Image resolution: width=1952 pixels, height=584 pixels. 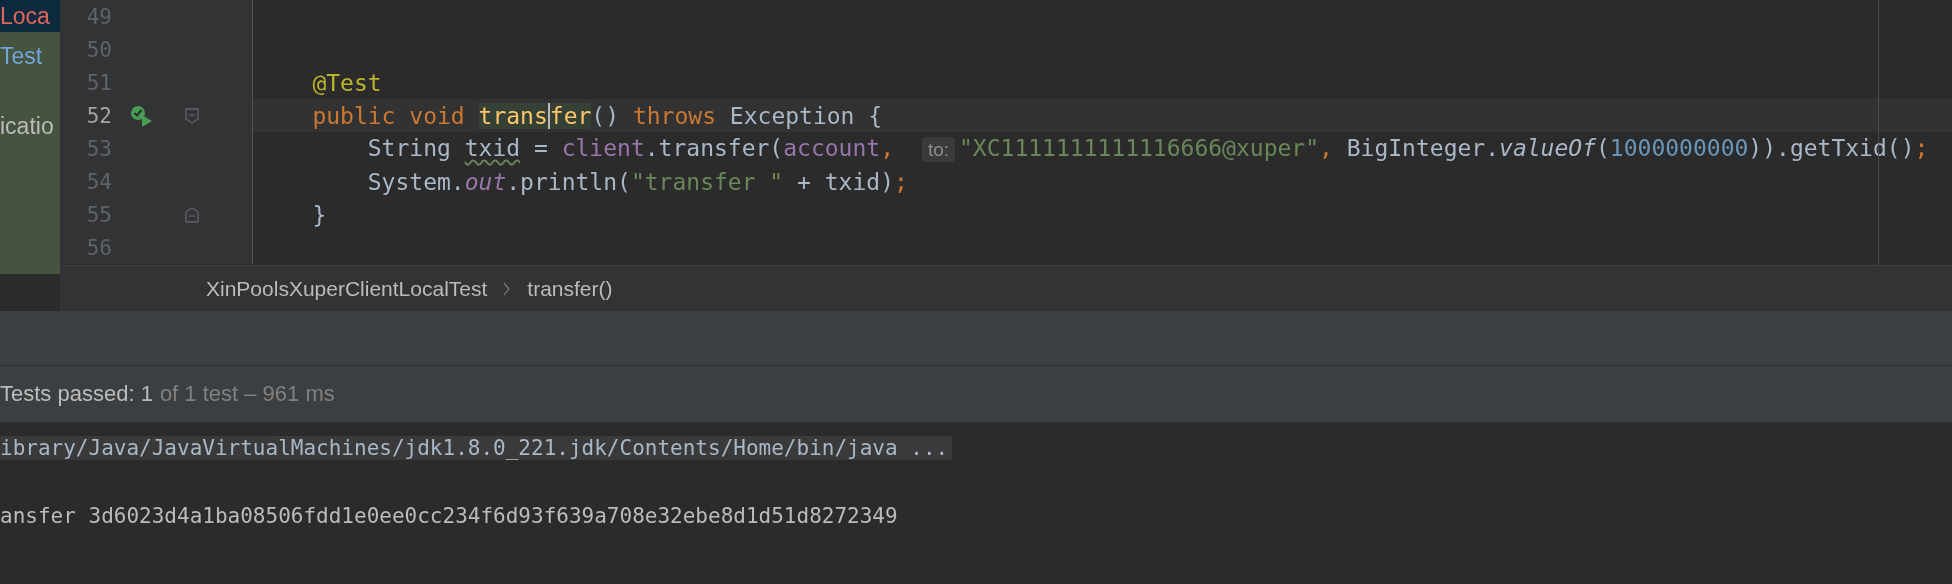 I want to click on code-line: @Test, so click(x=346, y=82).